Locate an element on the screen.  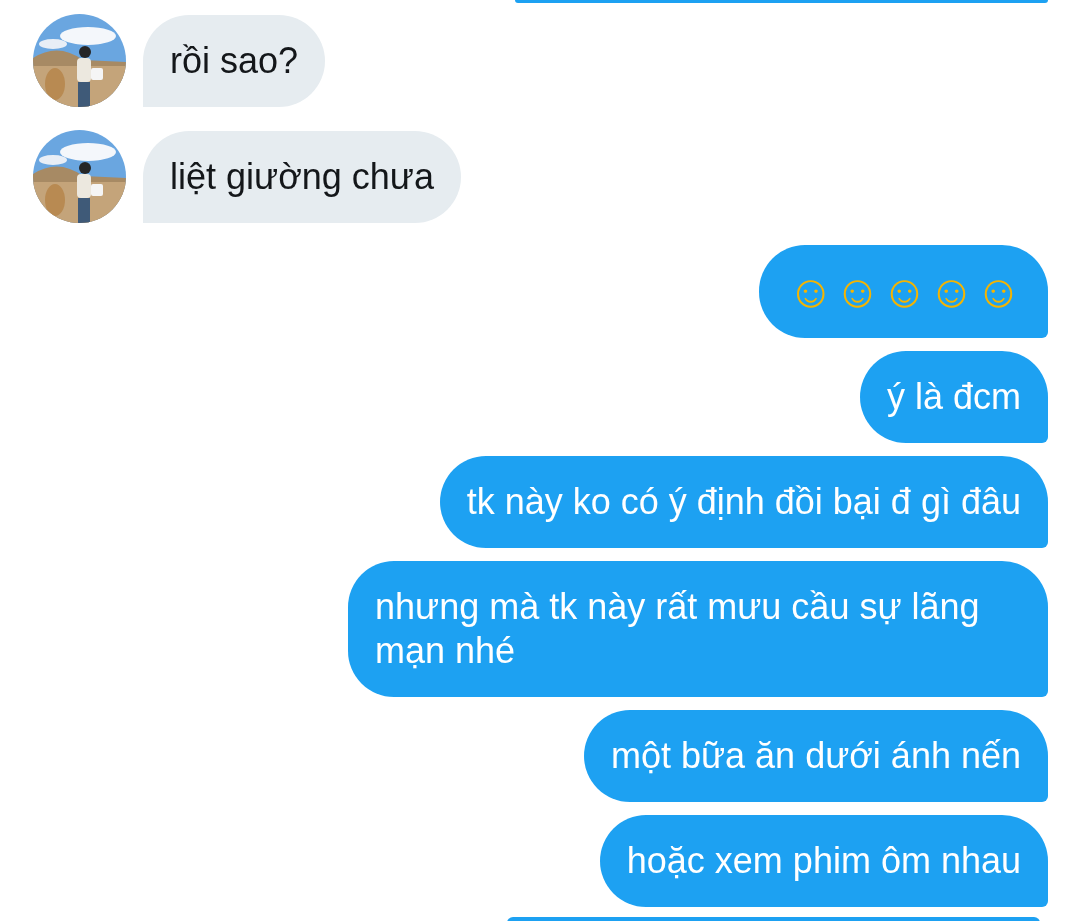
message-bubble: liệt giường chưa is located at coordinates (302, 177).